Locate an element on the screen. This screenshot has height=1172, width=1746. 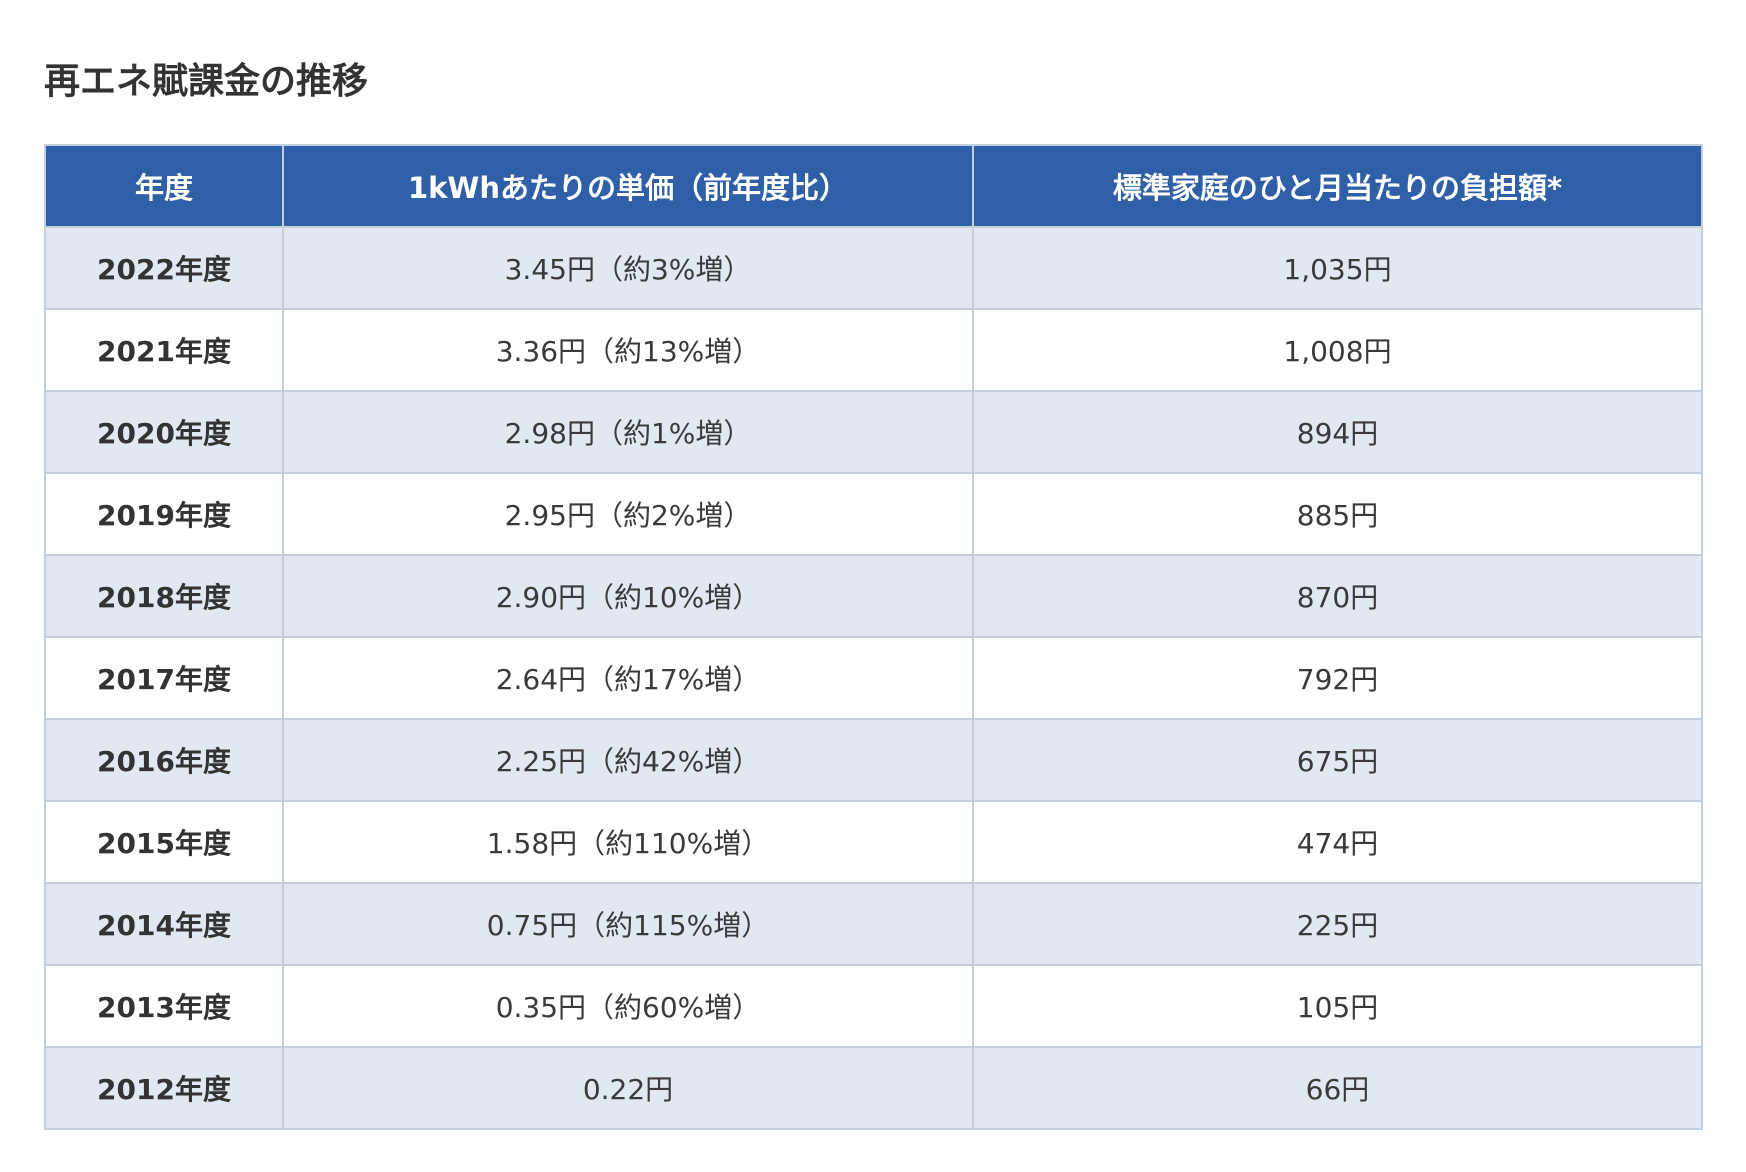
header-year: 年度 is located at coordinates (164, 186).